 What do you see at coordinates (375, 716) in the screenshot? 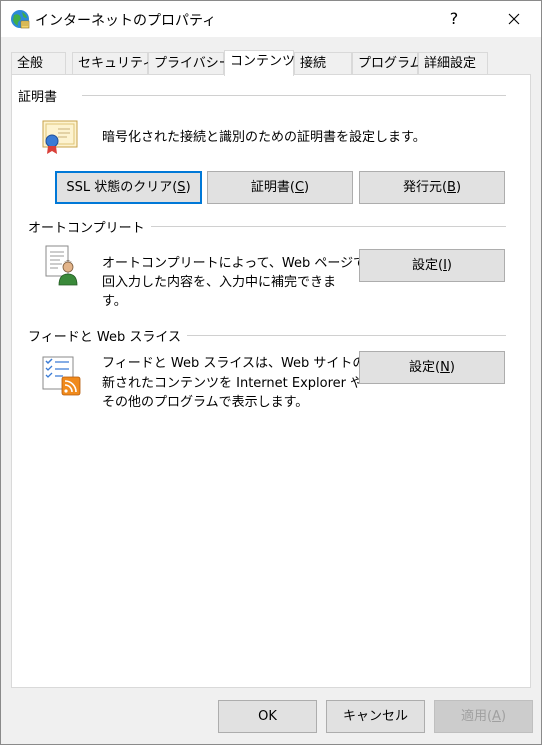
I see `cancel-button: キャンセル` at bounding box center [375, 716].